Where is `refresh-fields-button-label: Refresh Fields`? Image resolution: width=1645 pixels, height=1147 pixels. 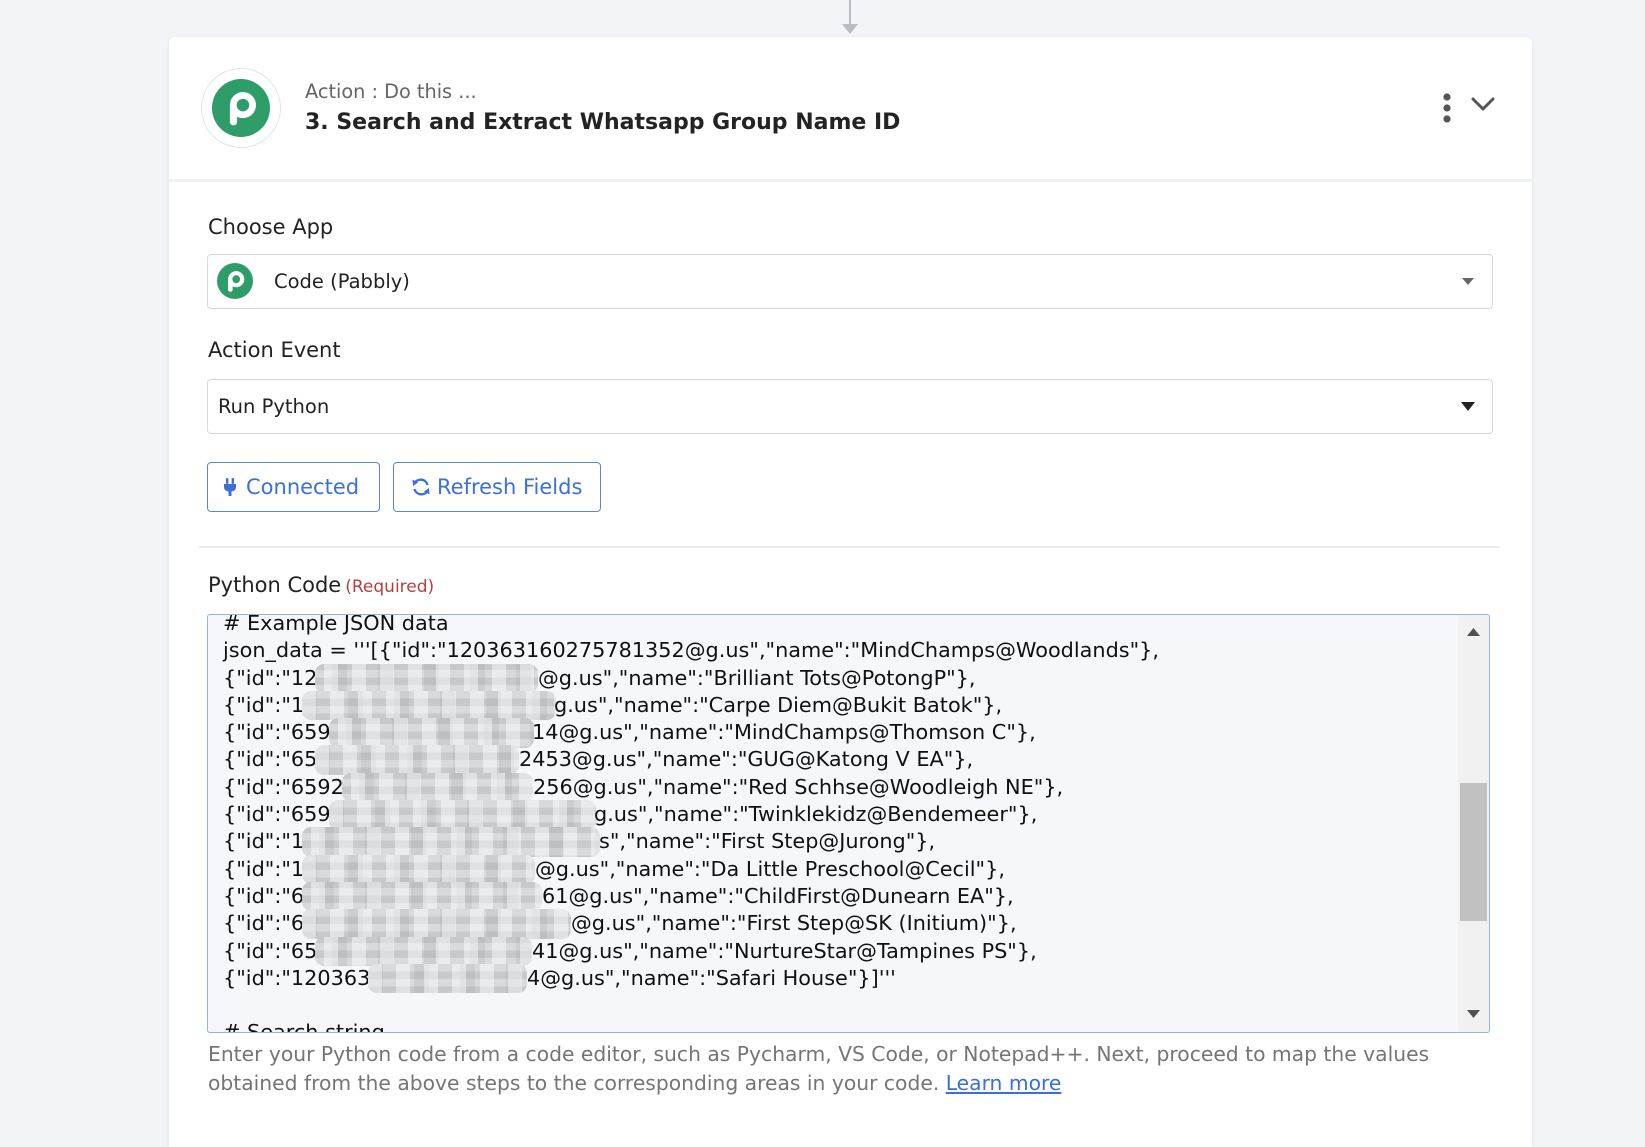
refresh-fields-button-label: Refresh Fields is located at coordinates (510, 487).